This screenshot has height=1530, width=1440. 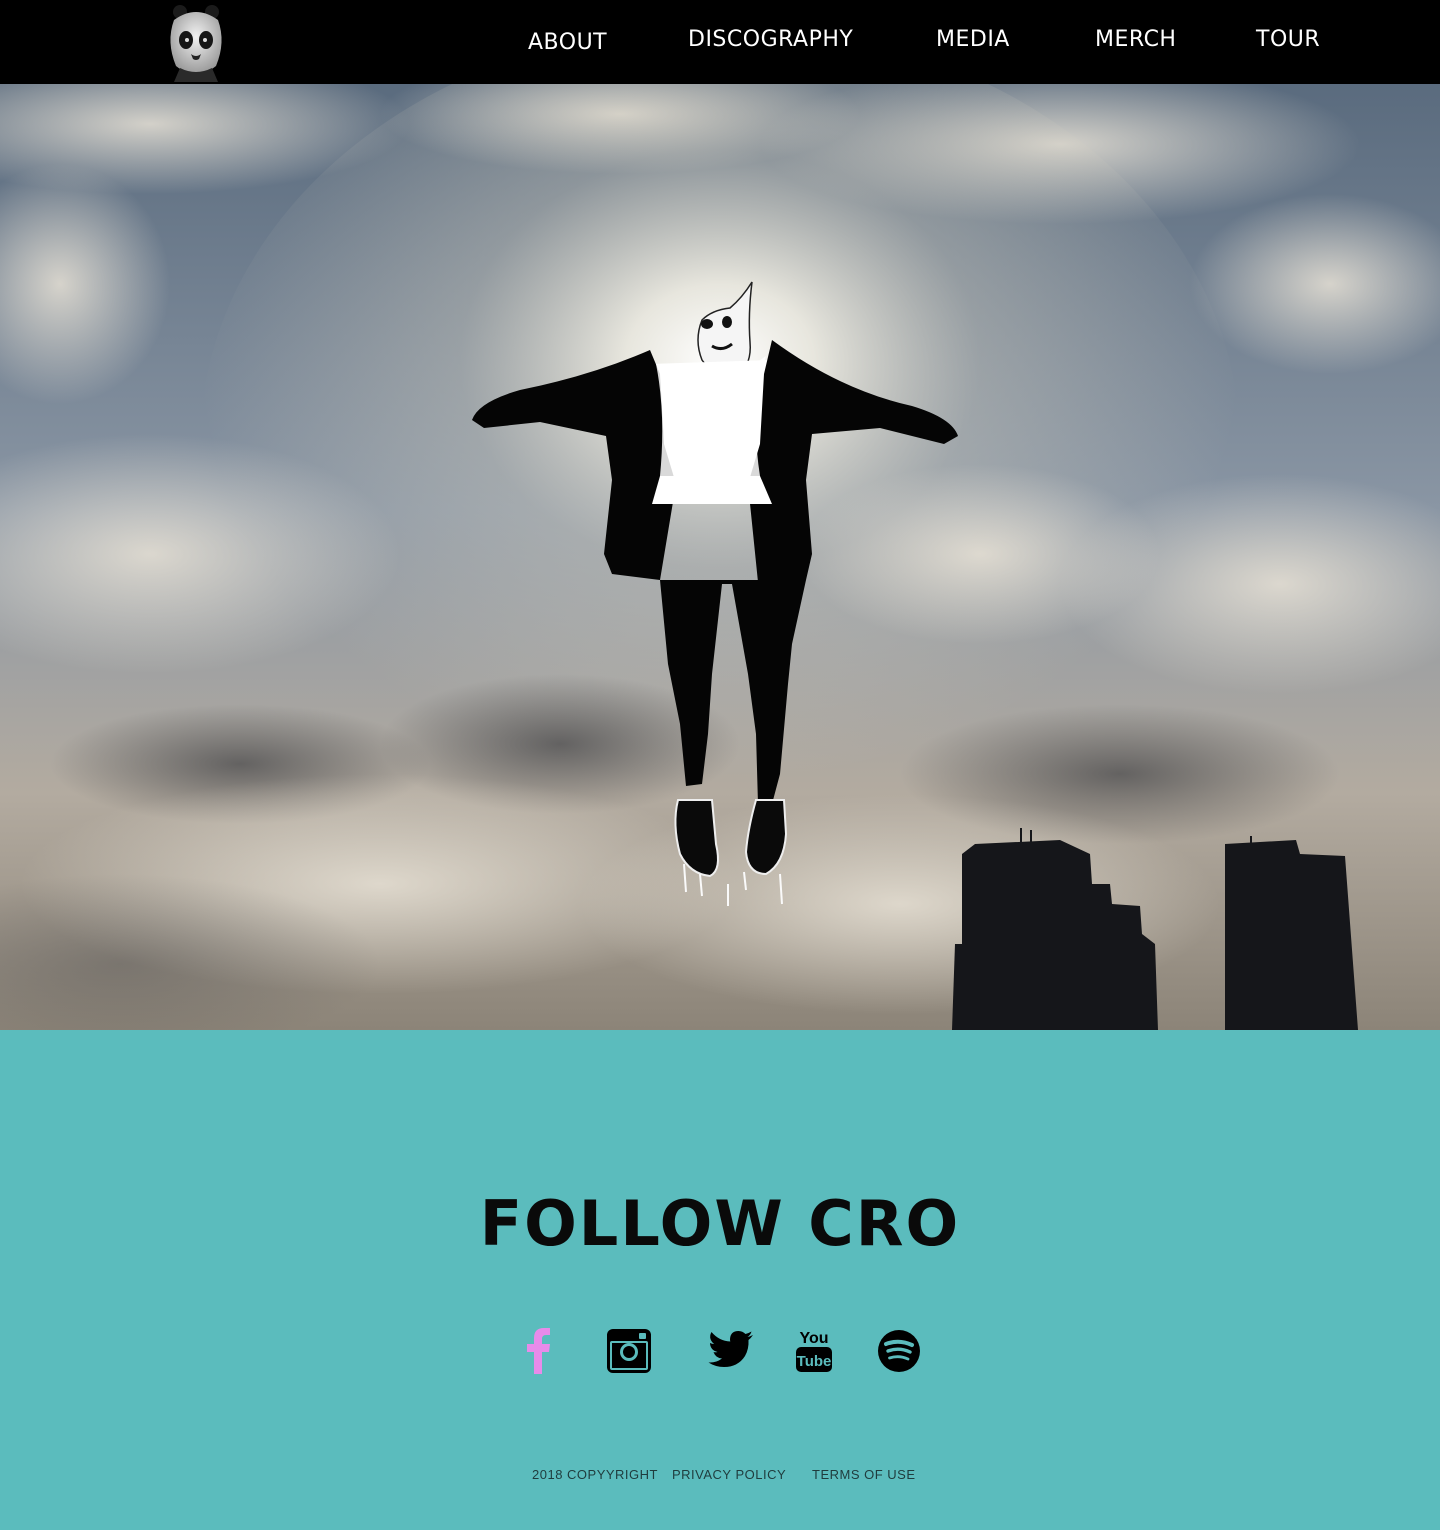 I want to click on site-header: ABOUT DISCOGRAPHY MEDIA MERCH TOUR, so click(x=720, y=42).